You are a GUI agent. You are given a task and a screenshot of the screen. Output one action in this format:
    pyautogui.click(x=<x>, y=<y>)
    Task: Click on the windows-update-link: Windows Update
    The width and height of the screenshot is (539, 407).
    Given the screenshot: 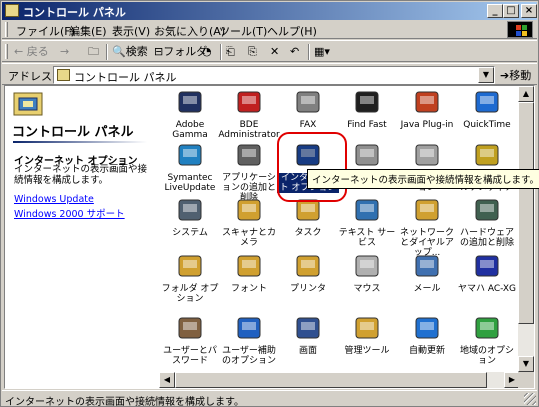 What is the action you would take?
    pyautogui.click(x=54, y=199)
    